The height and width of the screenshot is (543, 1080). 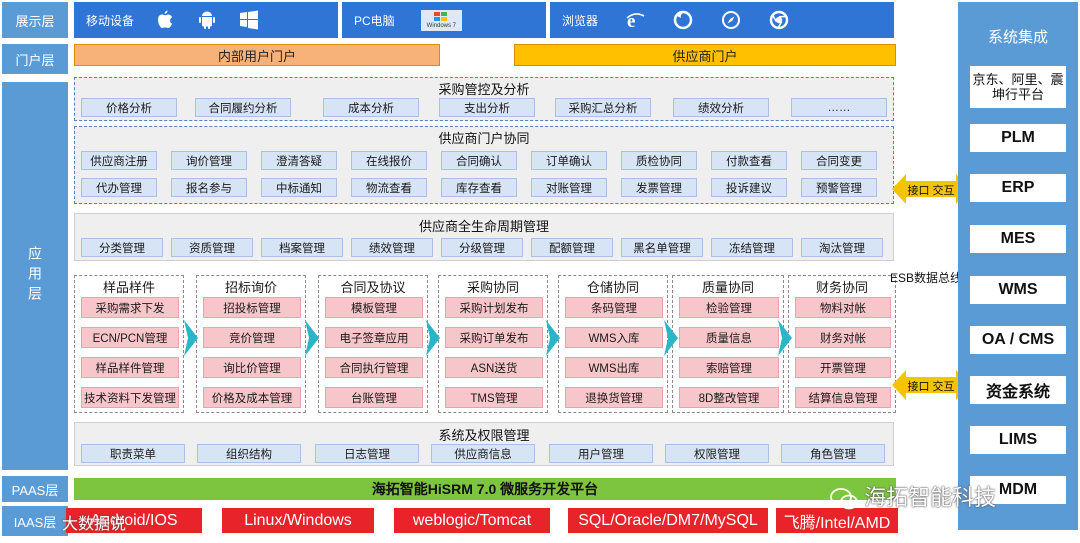 I want to click on chip-lc-blacklist: 黑名单管理, so click(x=662, y=247).